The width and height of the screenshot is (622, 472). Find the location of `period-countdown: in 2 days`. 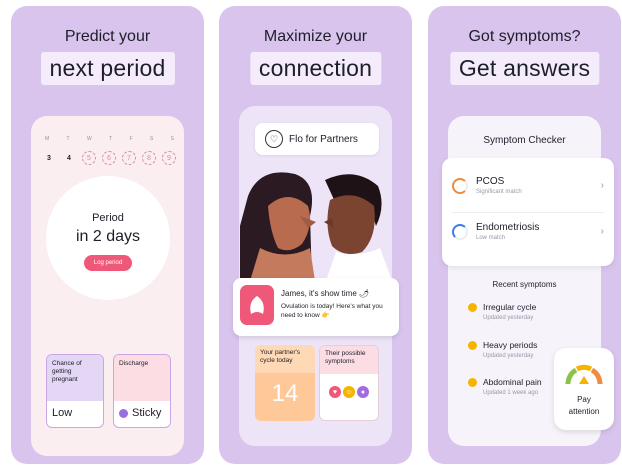

period-countdown: in 2 days is located at coordinates (108, 236).